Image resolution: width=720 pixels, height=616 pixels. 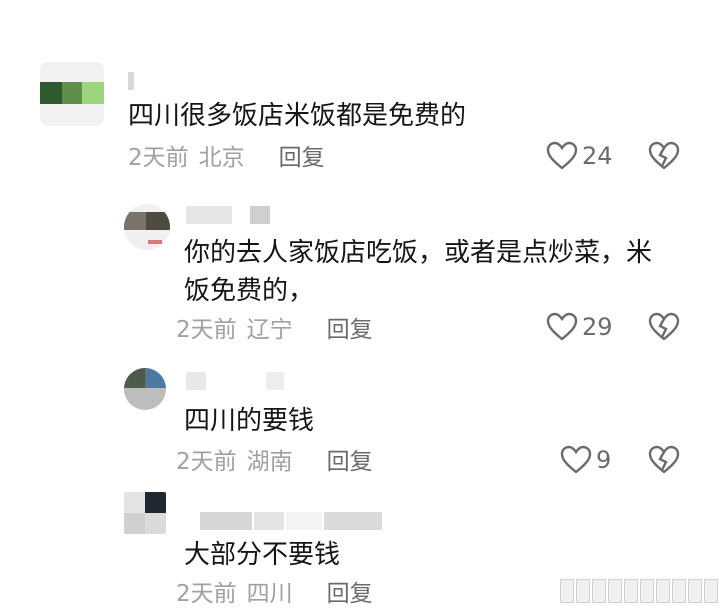 What do you see at coordinates (597, 327) in the screenshot?
I see `like-count: 29` at bounding box center [597, 327].